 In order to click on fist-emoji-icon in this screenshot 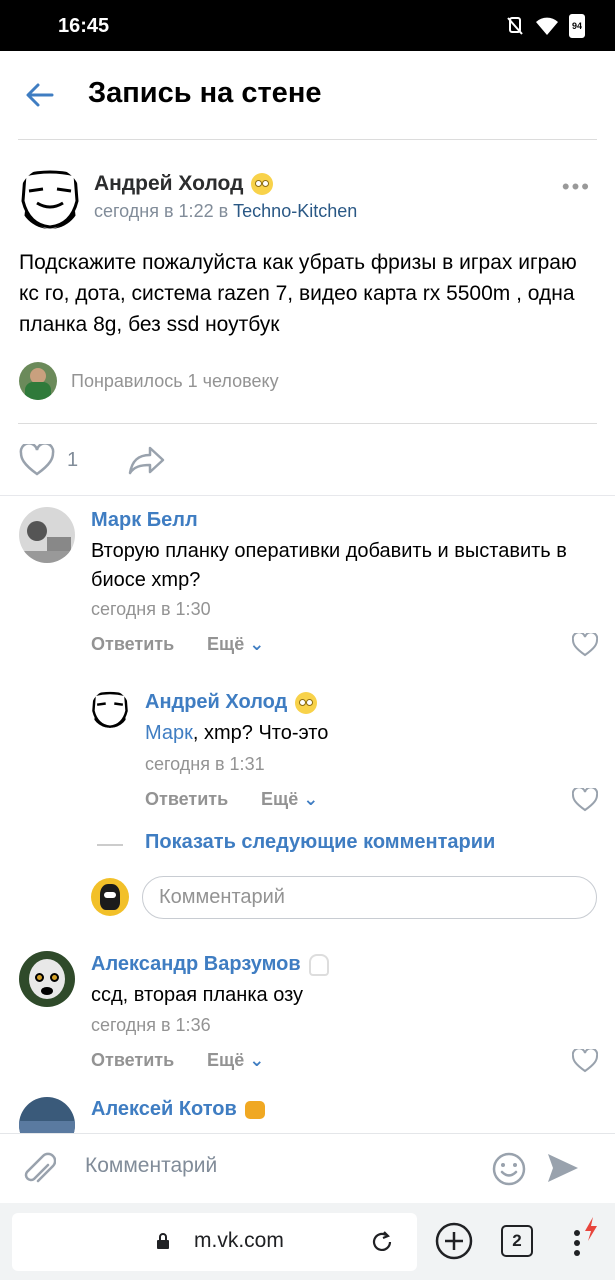, I will do `click(254, 1109)`.